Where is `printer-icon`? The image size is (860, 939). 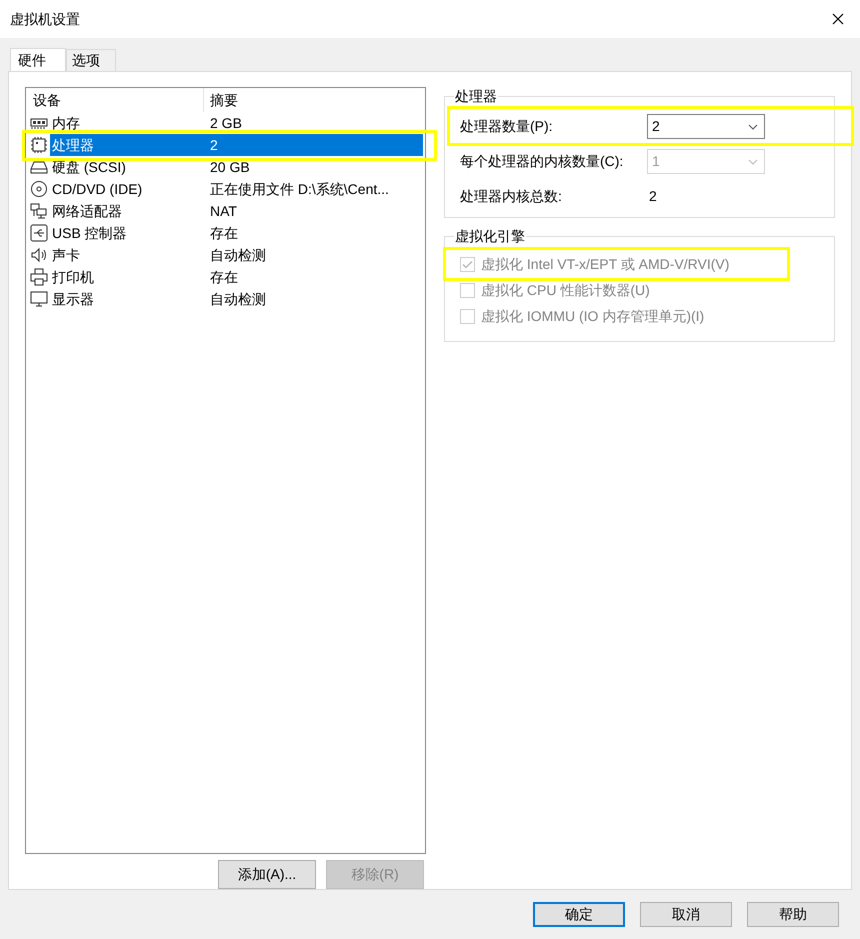
printer-icon is located at coordinates (39, 277).